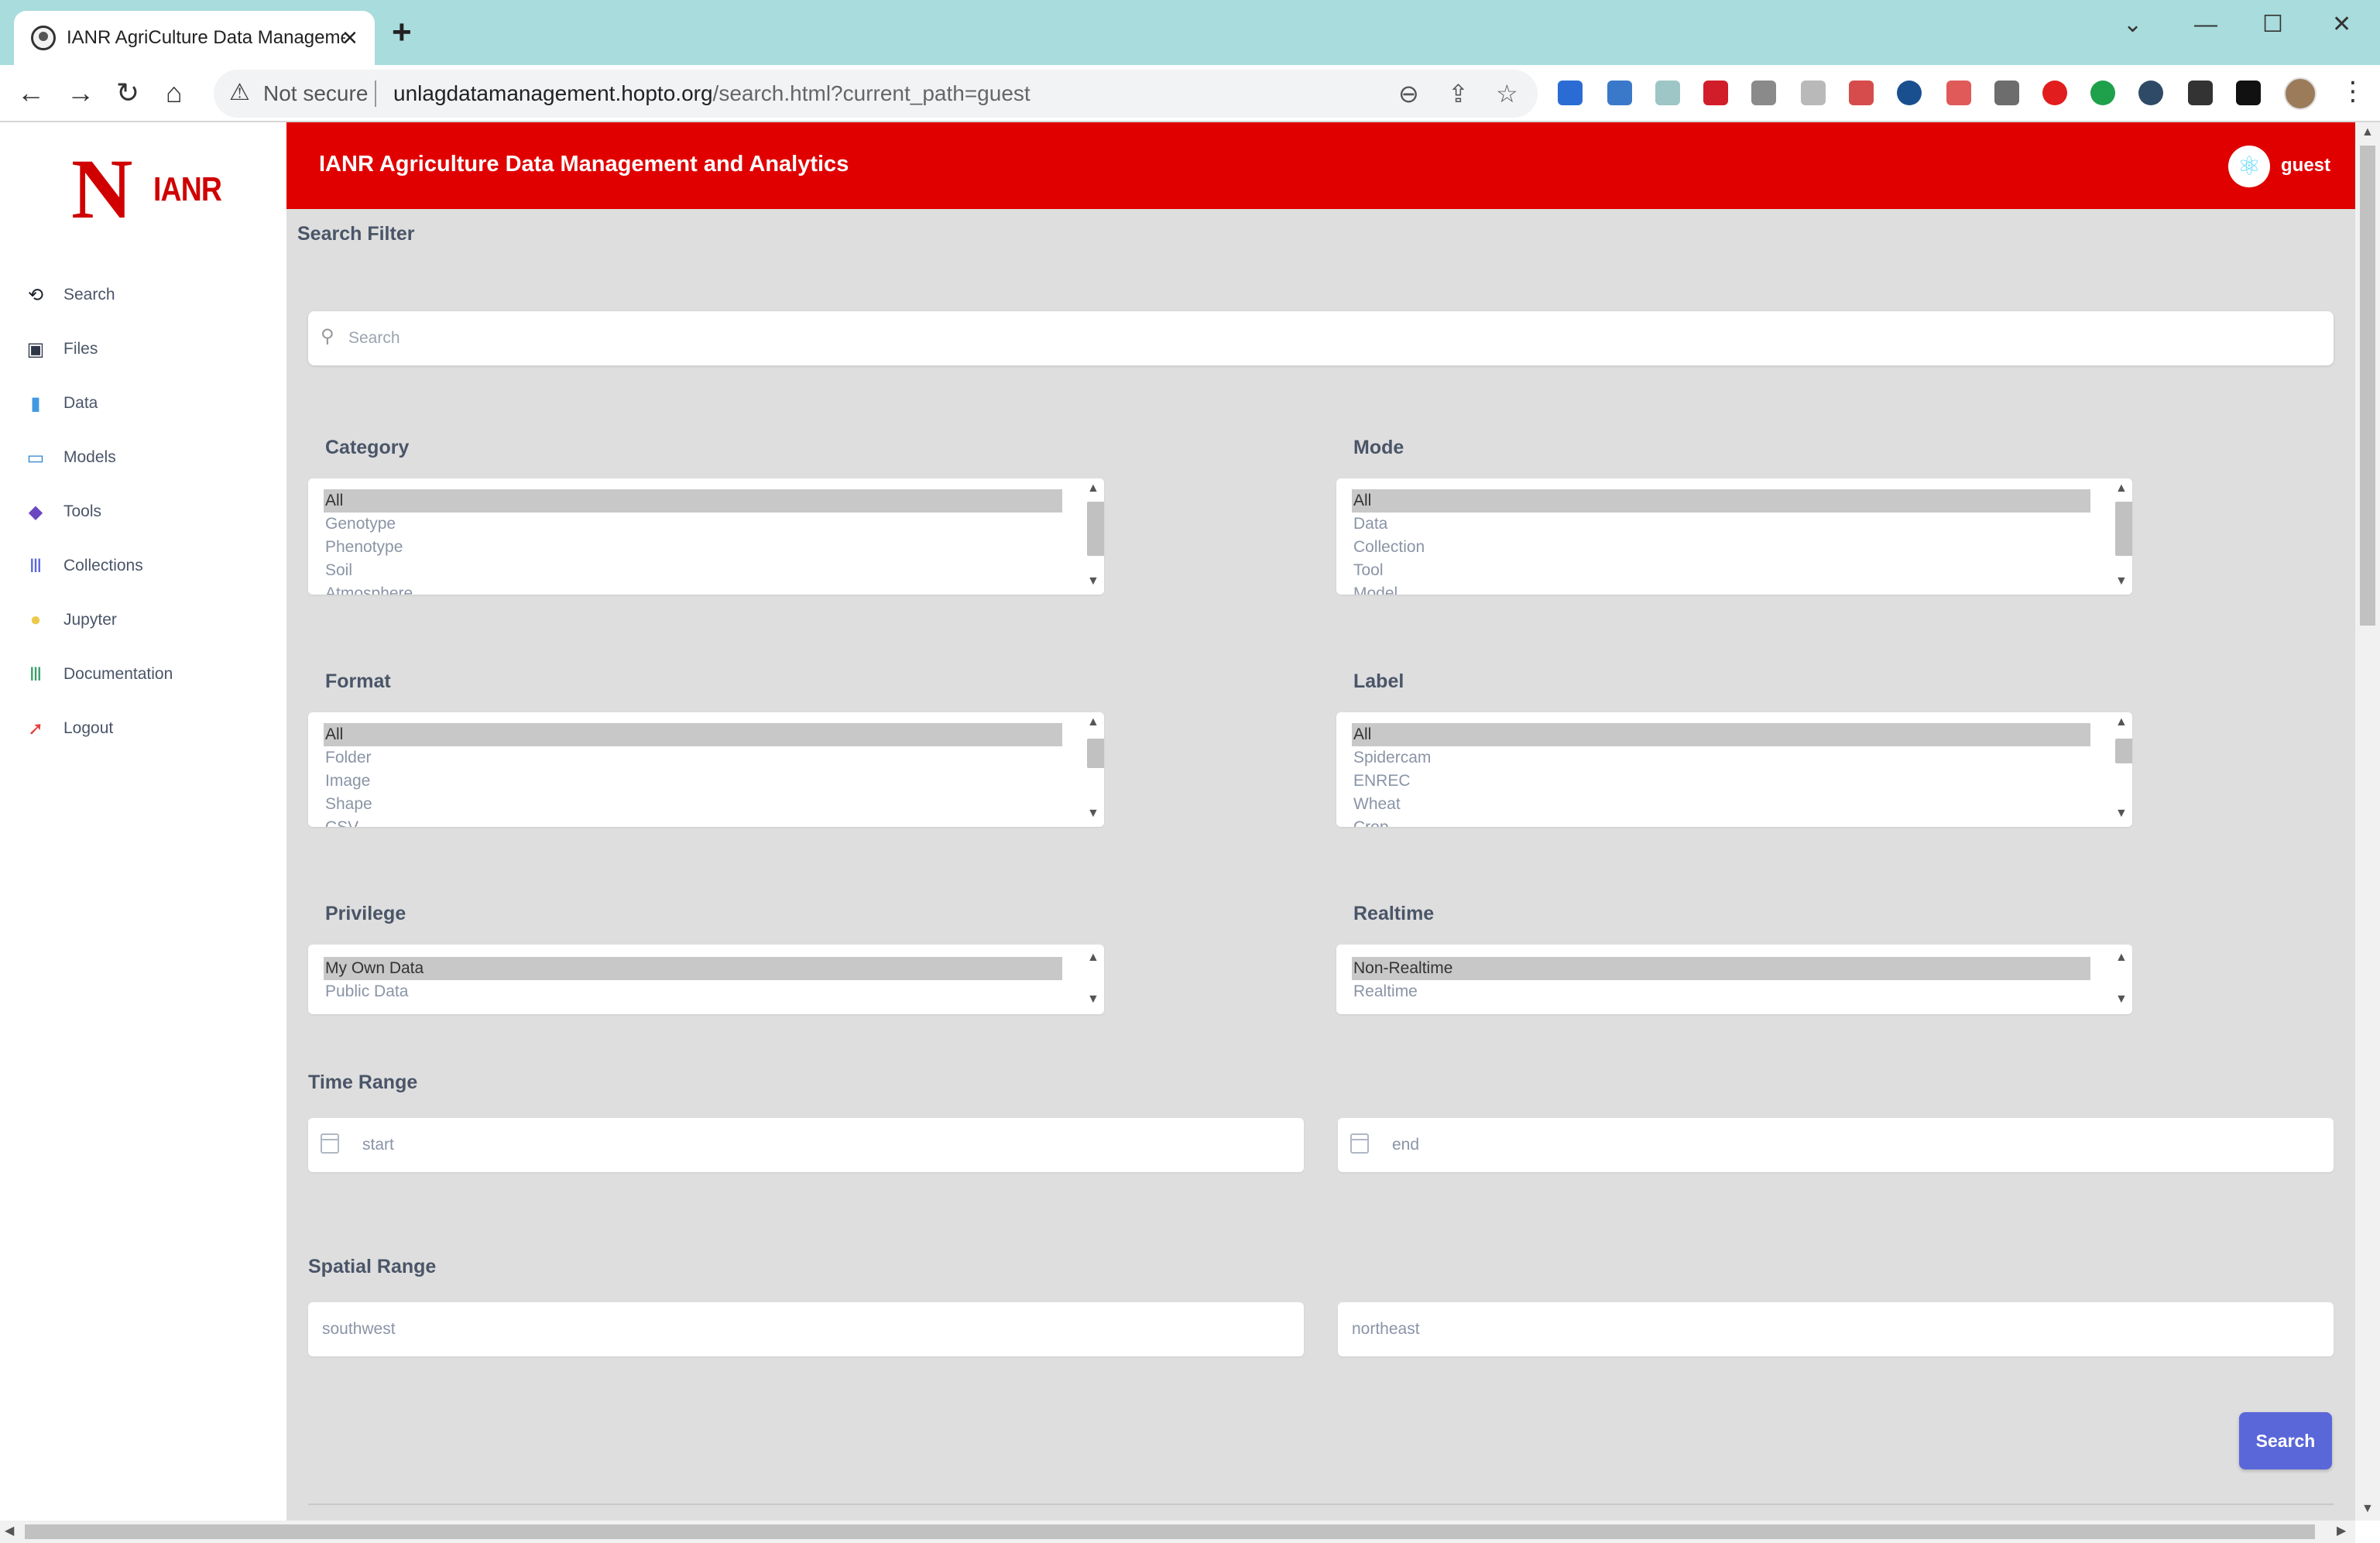 The width and height of the screenshot is (2380, 1543). Describe the element at coordinates (693, 570) in the screenshot. I see `category-option: Soil` at that location.